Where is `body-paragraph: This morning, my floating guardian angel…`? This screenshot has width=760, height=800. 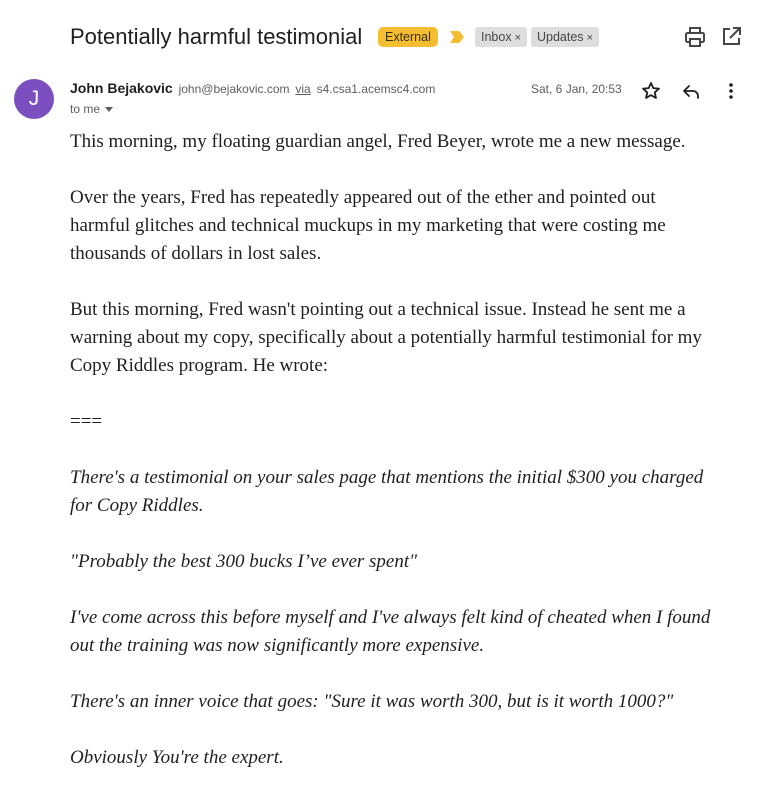 body-paragraph: This morning, my floating guardian angel… is located at coordinates (407, 142).